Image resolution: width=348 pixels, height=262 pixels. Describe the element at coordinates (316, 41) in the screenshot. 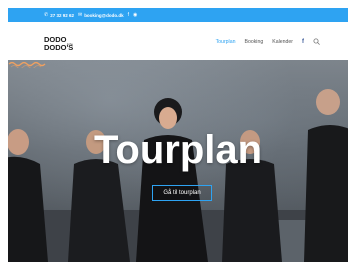

I see `search-icon` at that location.